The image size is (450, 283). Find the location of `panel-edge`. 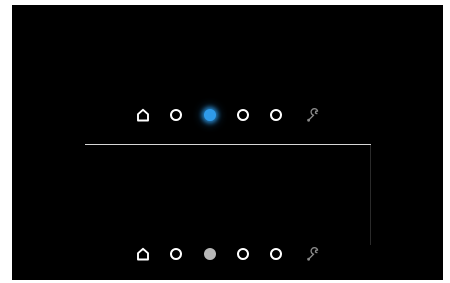

panel-edge is located at coordinates (370, 195).